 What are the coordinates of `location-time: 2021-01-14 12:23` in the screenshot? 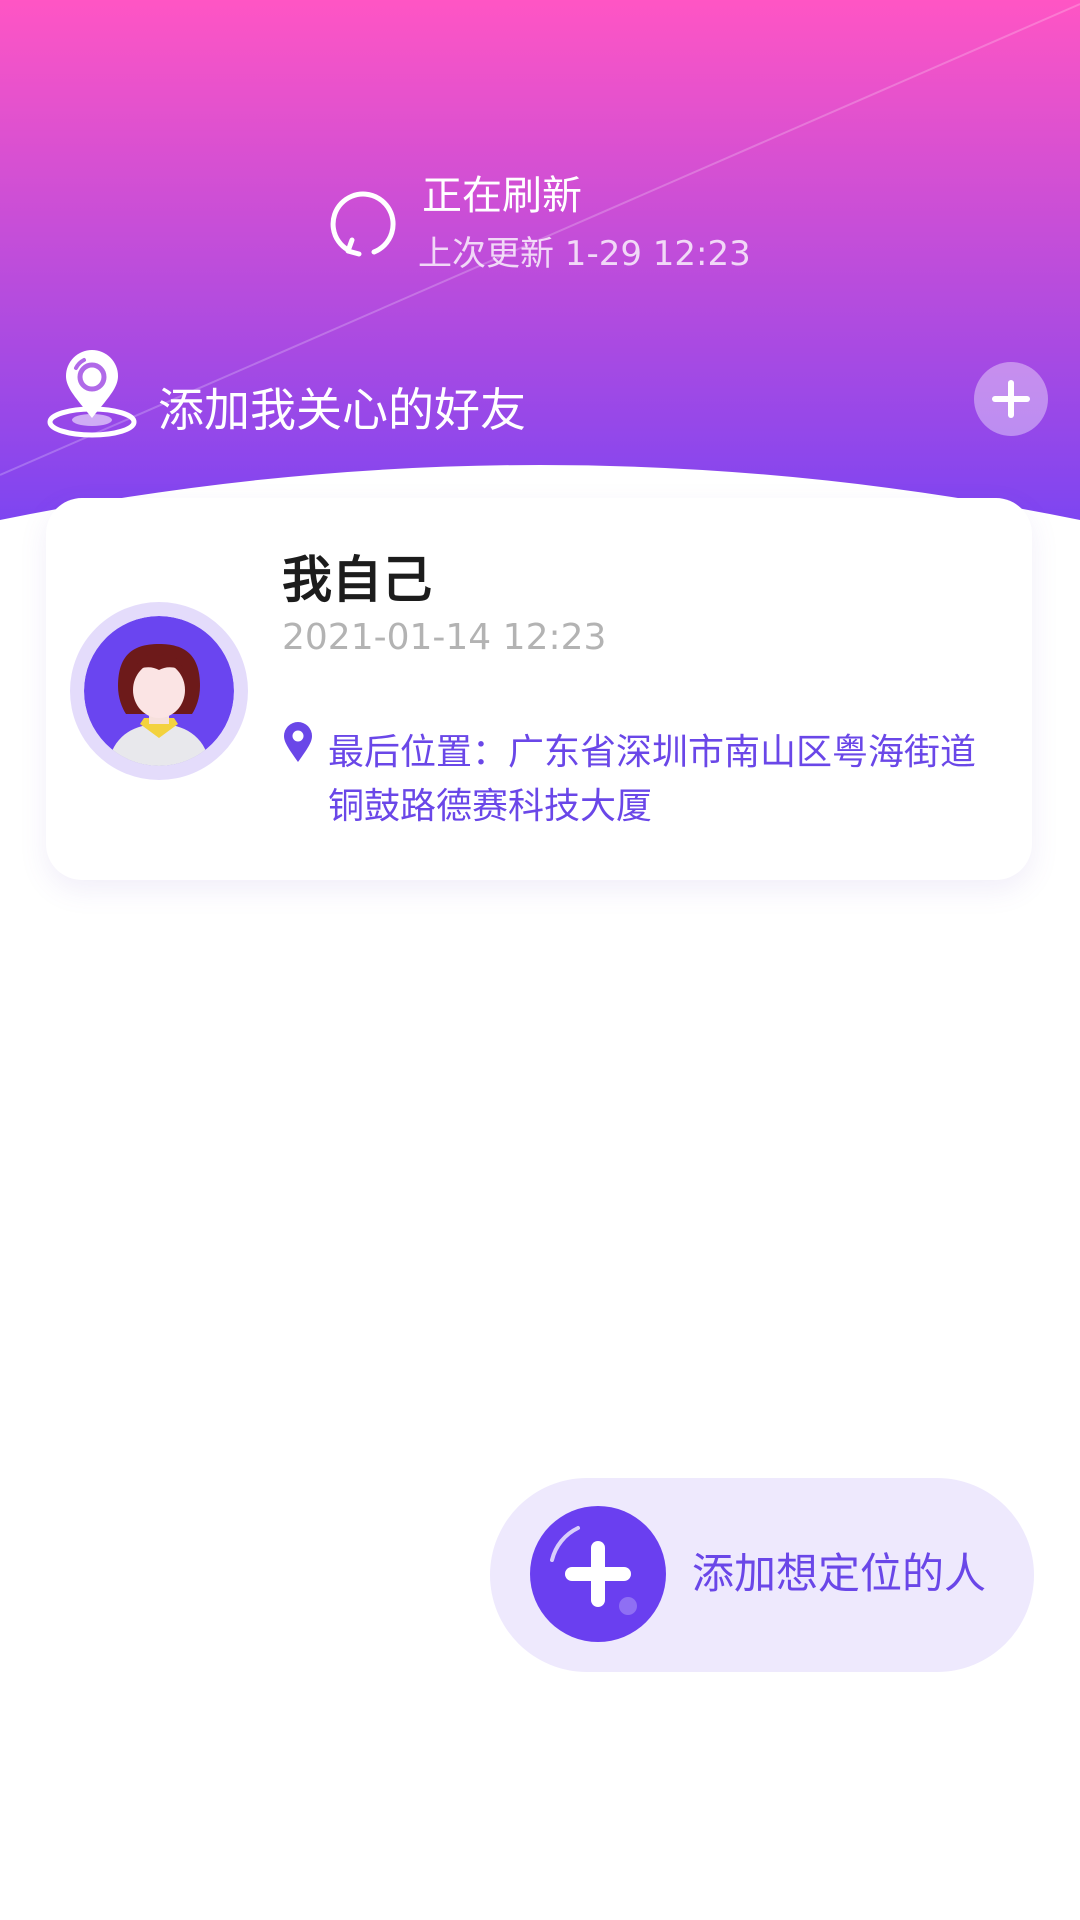 It's located at (444, 637).